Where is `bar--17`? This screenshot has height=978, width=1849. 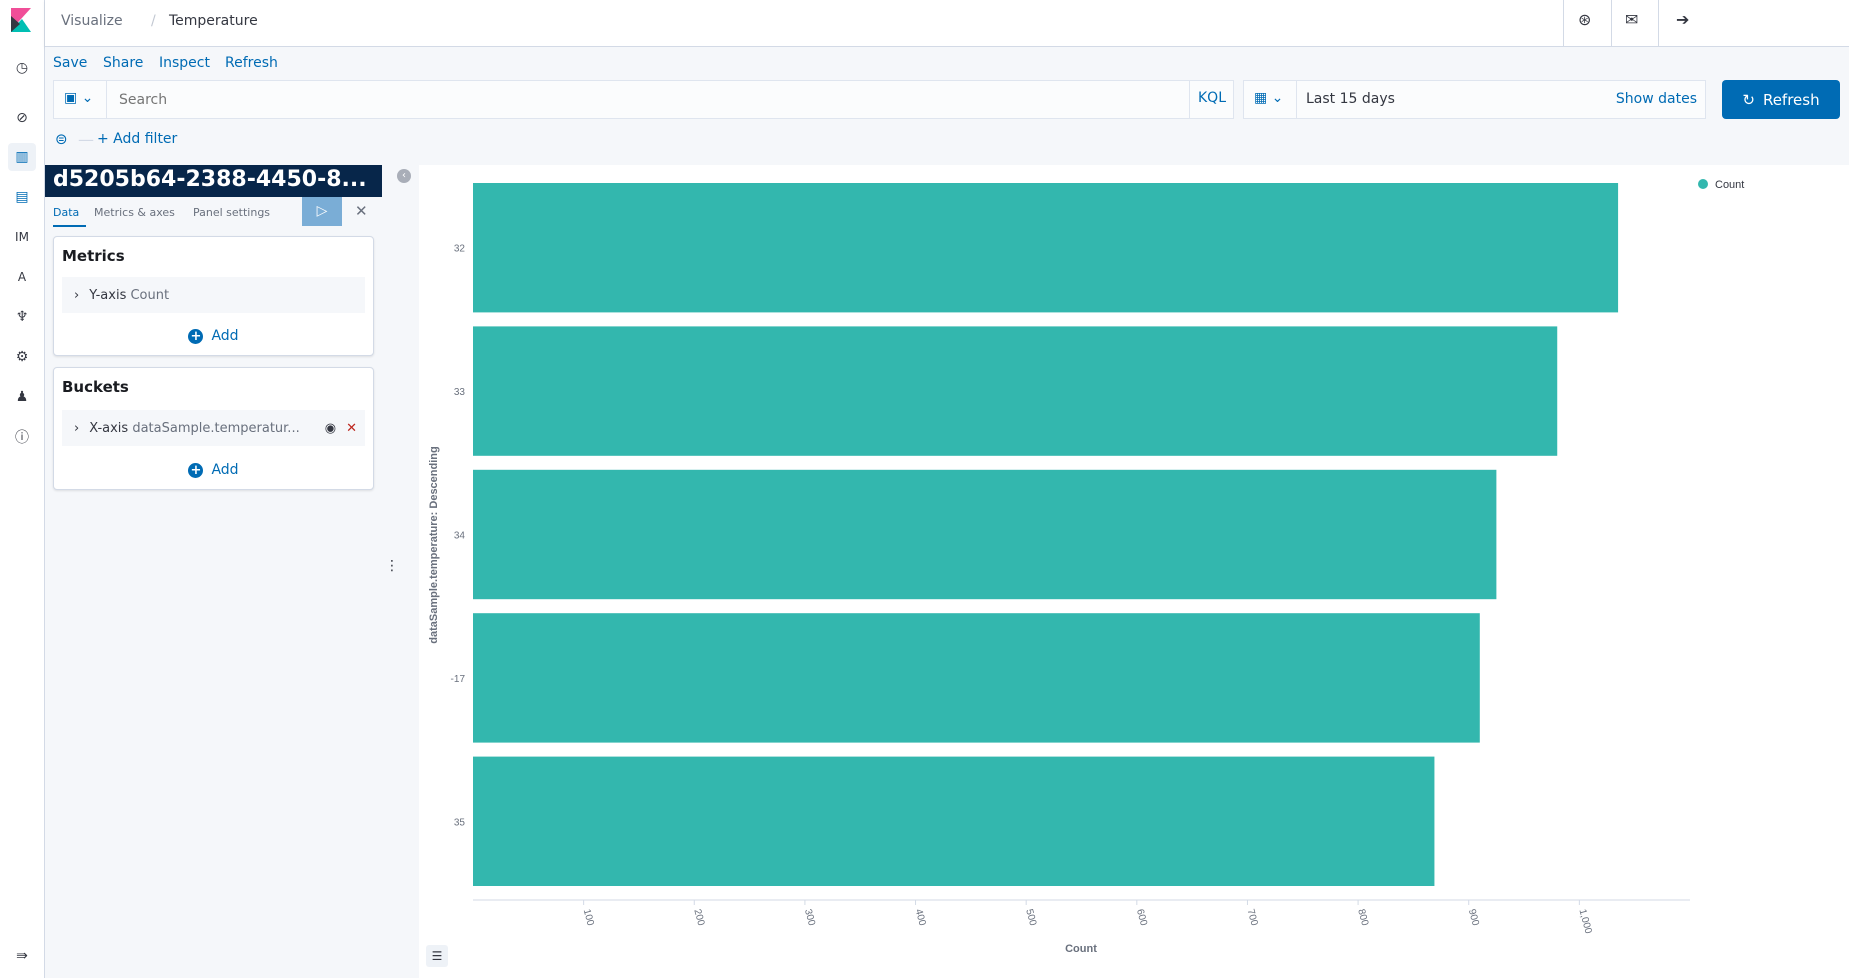 bar--17 is located at coordinates (976, 678).